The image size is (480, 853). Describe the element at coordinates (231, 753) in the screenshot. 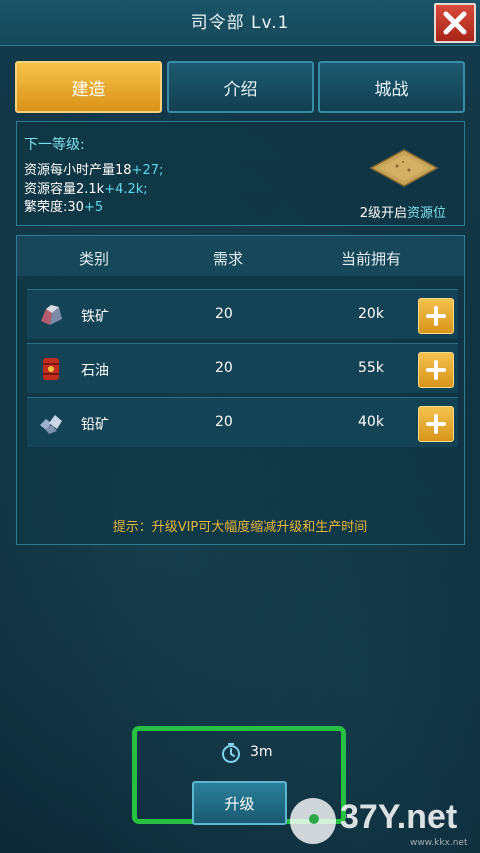

I see `clock-icon` at that location.